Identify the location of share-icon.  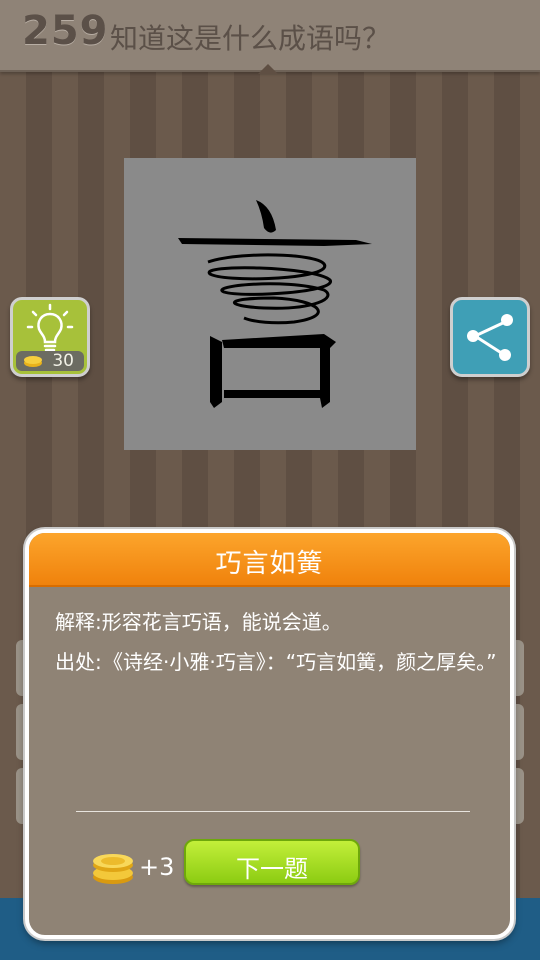
(490, 337).